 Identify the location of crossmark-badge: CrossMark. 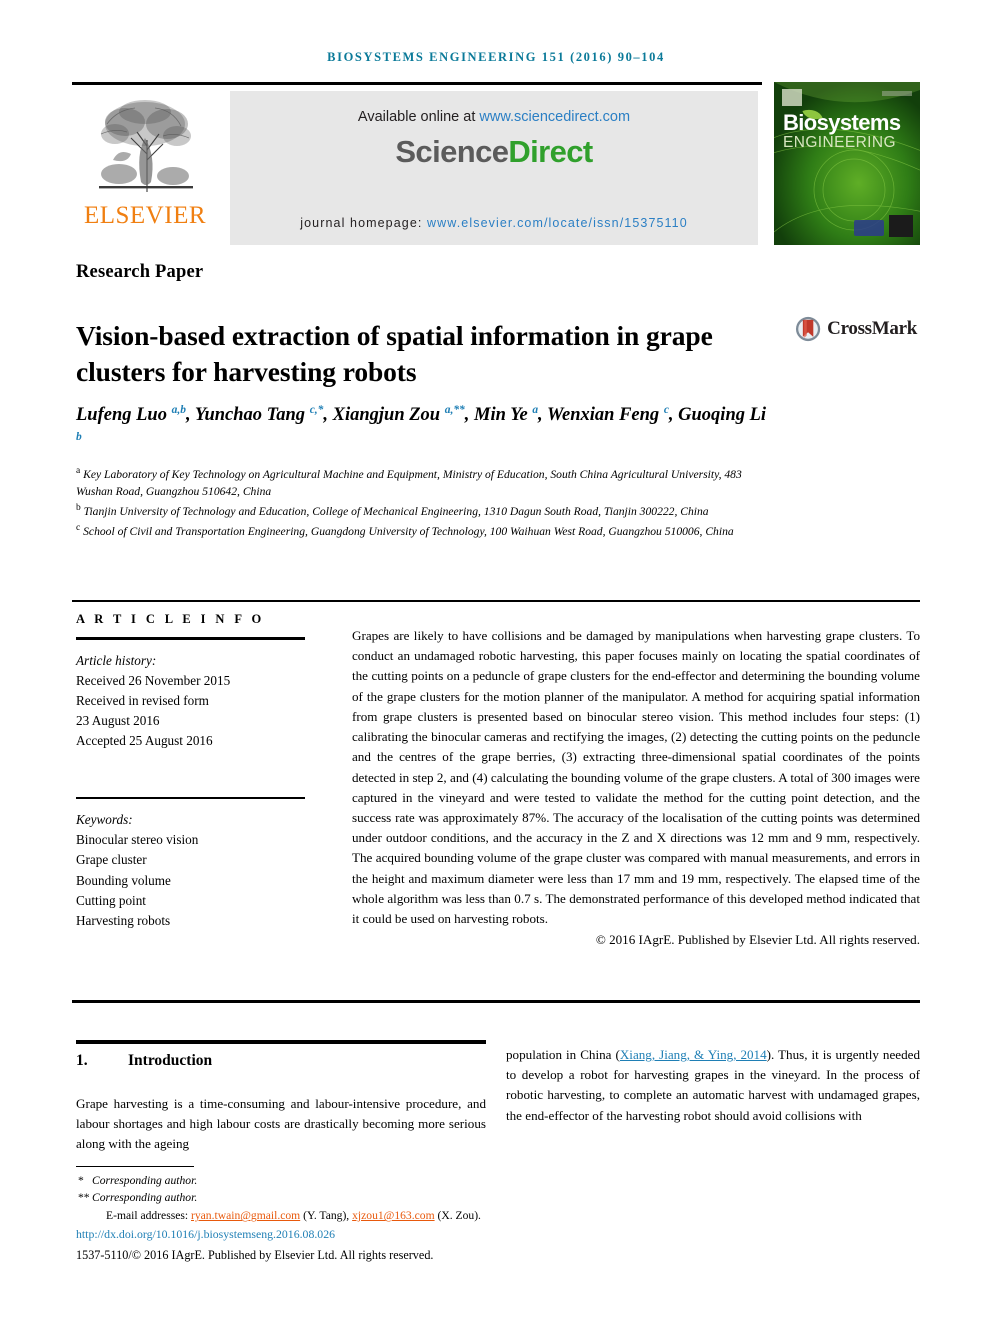
(856, 329).